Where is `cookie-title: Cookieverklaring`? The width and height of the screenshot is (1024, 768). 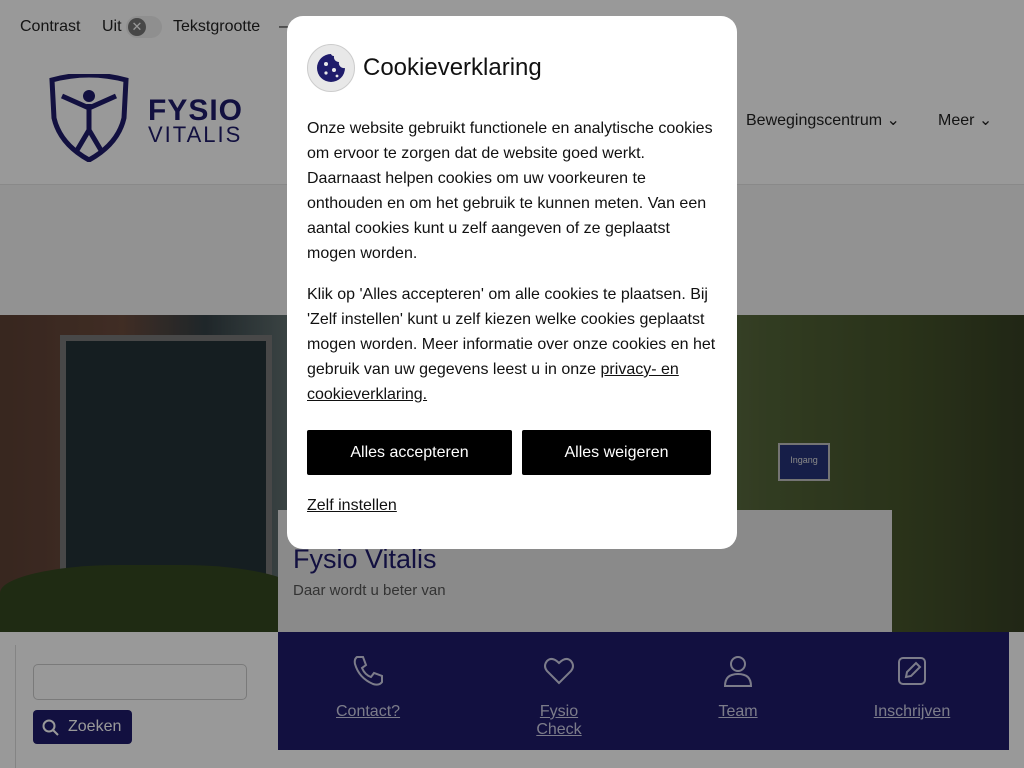 cookie-title: Cookieverklaring is located at coordinates (452, 67).